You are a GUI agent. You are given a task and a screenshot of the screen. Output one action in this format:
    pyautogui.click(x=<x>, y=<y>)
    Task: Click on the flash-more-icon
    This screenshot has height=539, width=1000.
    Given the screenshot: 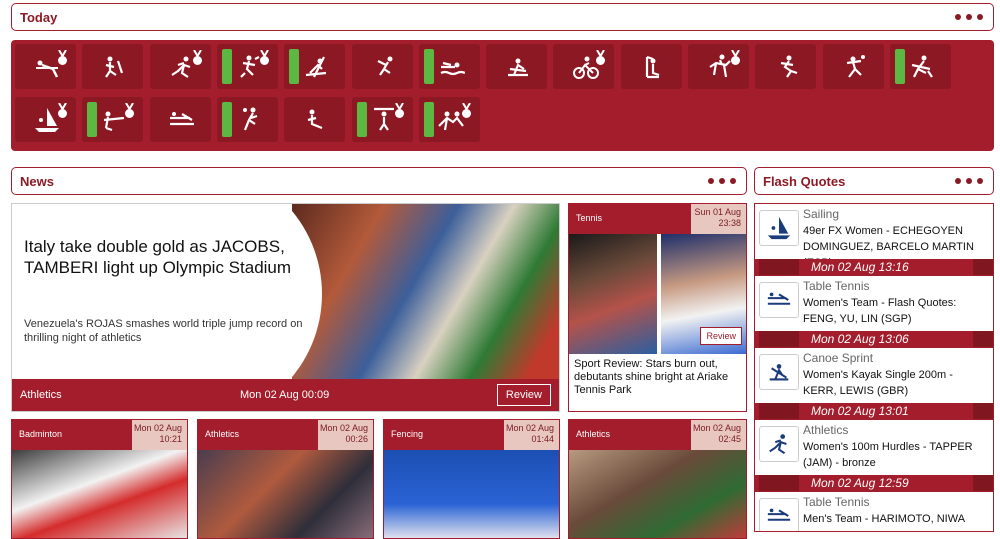 What is the action you would take?
    pyautogui.click(x=969, y=181)
    